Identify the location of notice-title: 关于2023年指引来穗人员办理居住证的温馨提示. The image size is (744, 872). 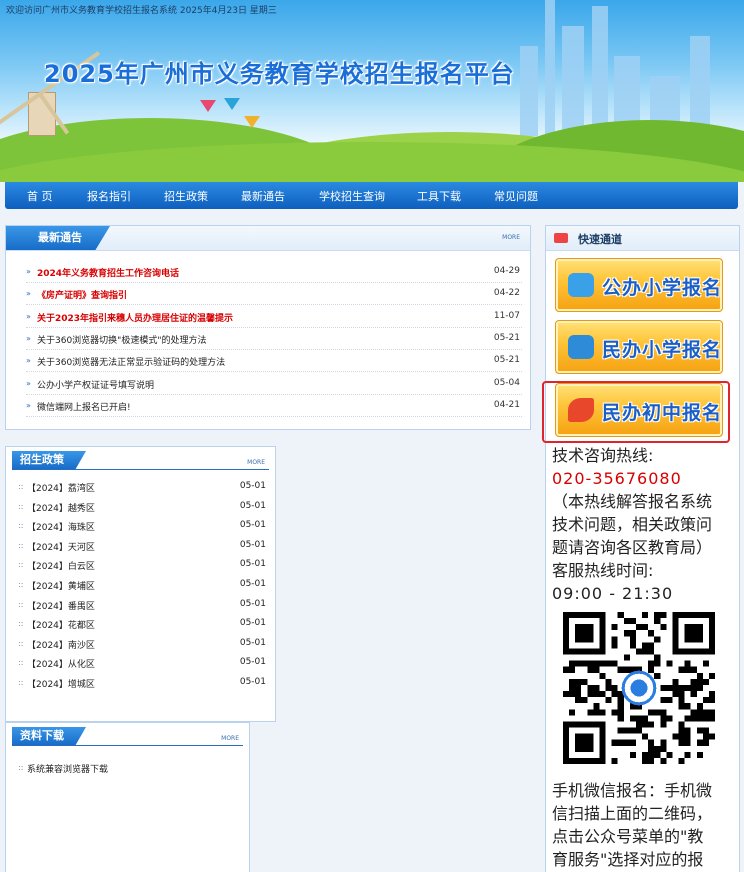
(135, 318).